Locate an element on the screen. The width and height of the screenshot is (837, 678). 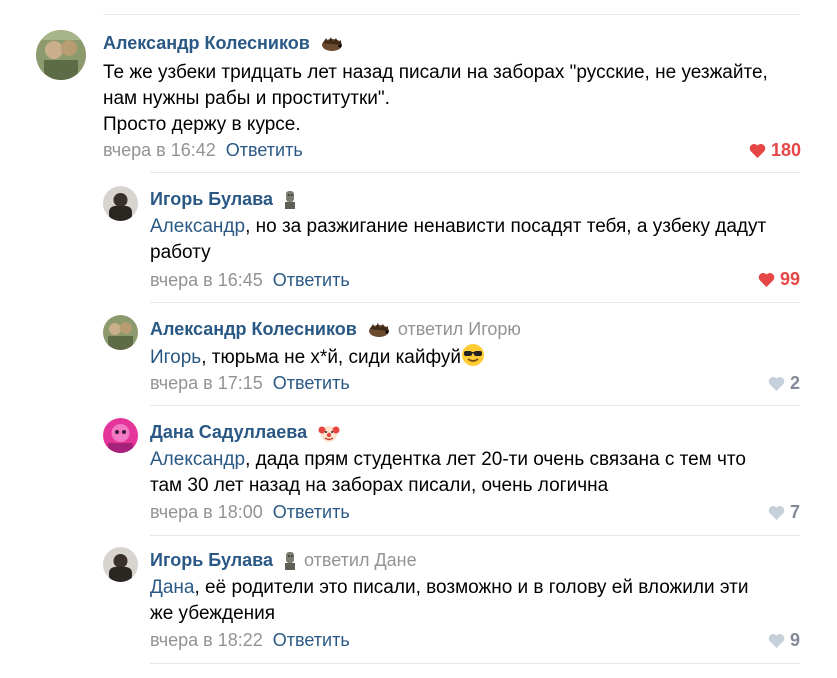
comment-text: , тюрьма не х*й, сиди кайфуй is located at coordinates (331, 357).